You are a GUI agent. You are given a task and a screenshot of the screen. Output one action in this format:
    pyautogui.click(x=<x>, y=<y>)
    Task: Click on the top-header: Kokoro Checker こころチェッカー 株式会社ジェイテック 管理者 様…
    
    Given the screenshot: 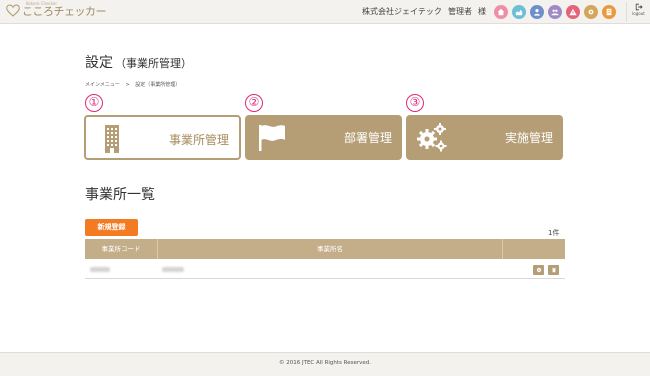 What is the action you would take?
    pyautogui.click(x=325, y=12)
    